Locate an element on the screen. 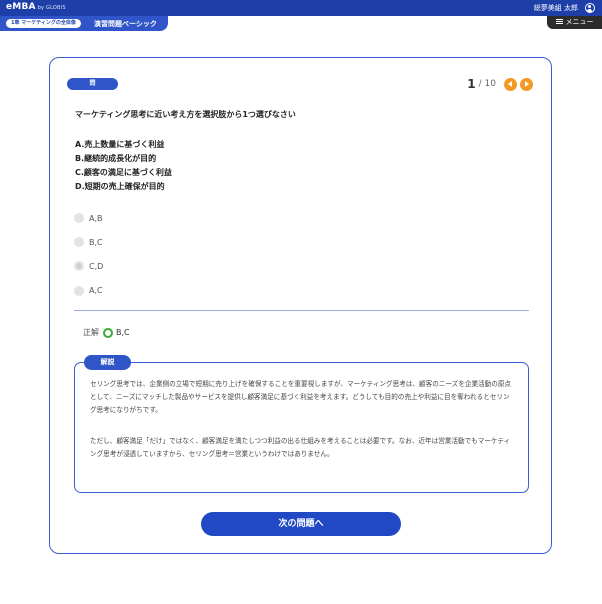  choice-ab: A,B is located at coordinates (88, 218).